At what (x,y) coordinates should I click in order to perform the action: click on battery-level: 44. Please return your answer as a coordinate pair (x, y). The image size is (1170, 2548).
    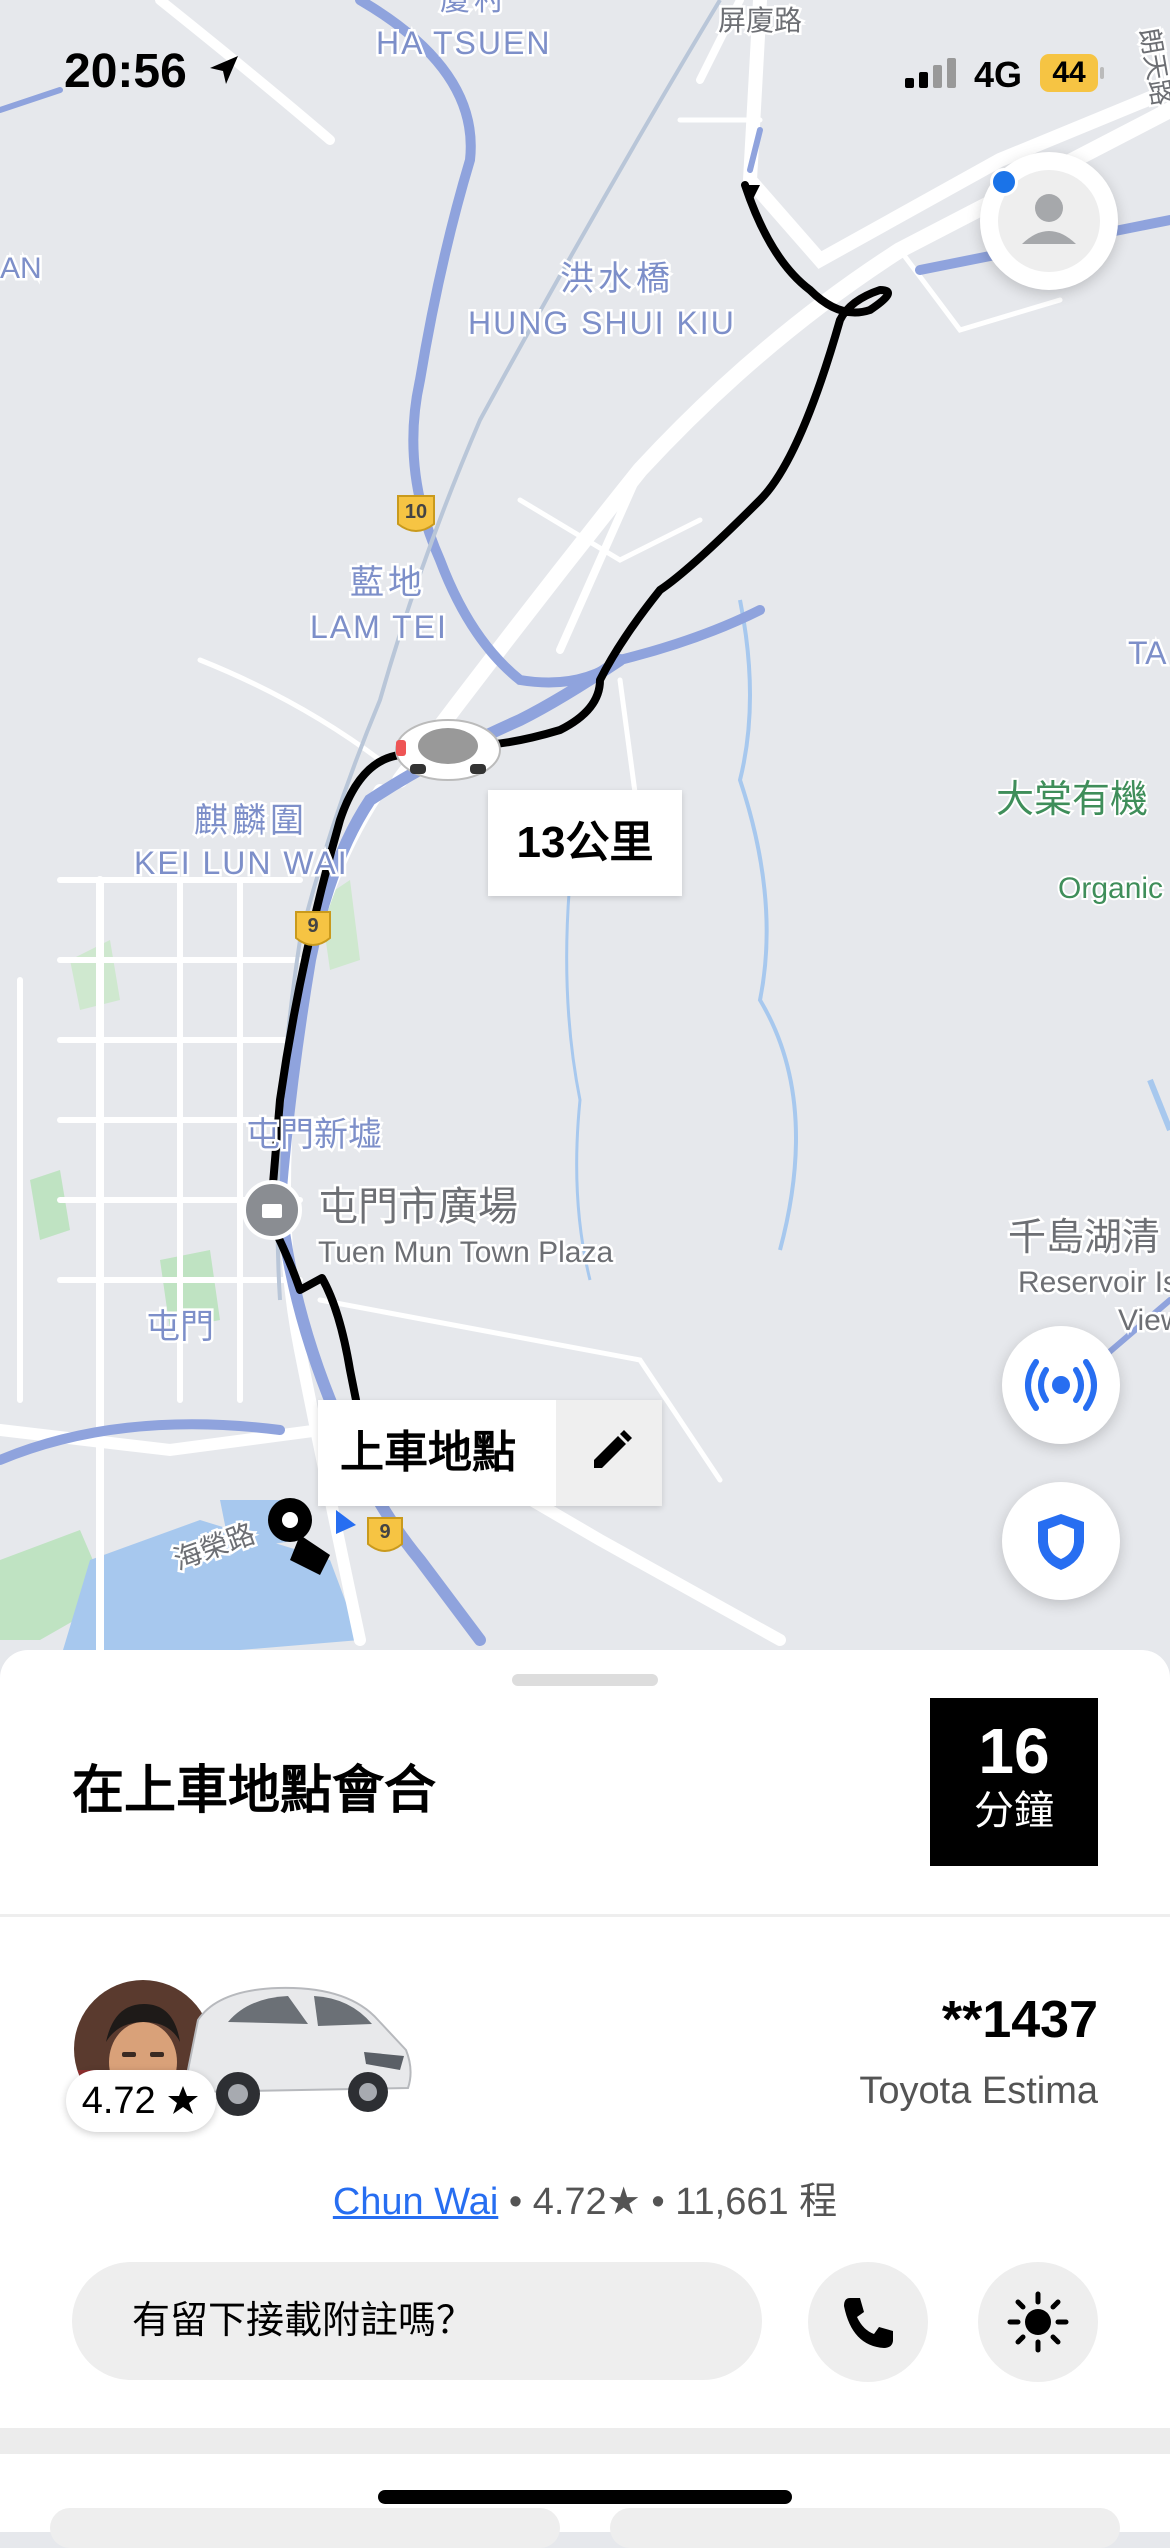
    Looking at the image, I should click on (1069, 73).